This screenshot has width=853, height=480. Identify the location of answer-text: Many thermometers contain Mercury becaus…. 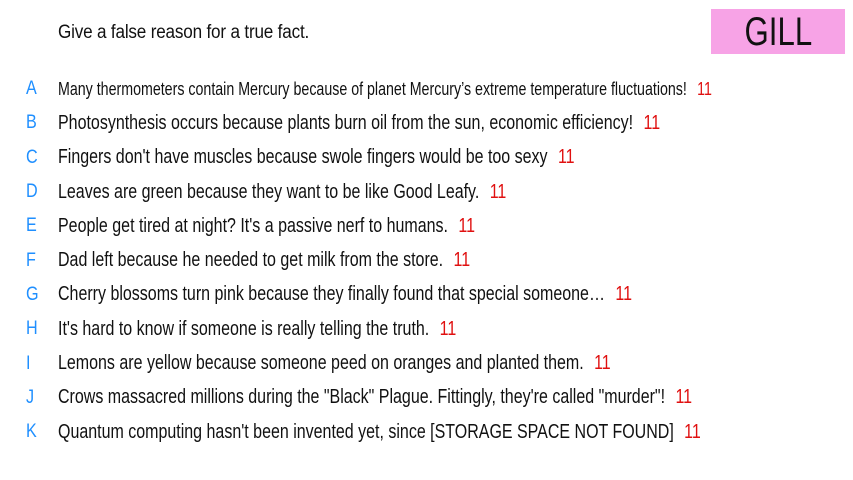
(372, 88).